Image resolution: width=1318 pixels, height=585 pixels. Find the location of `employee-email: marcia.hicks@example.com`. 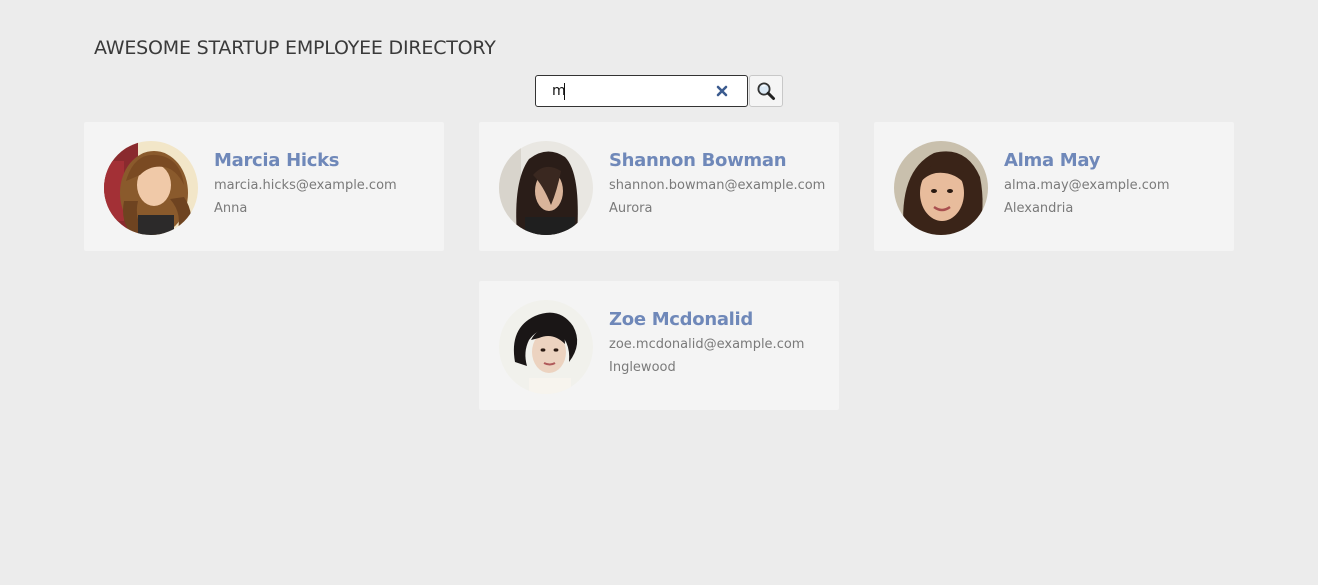

employee-email: marcia.hicks@example.com is located at coordinates (305, 185).